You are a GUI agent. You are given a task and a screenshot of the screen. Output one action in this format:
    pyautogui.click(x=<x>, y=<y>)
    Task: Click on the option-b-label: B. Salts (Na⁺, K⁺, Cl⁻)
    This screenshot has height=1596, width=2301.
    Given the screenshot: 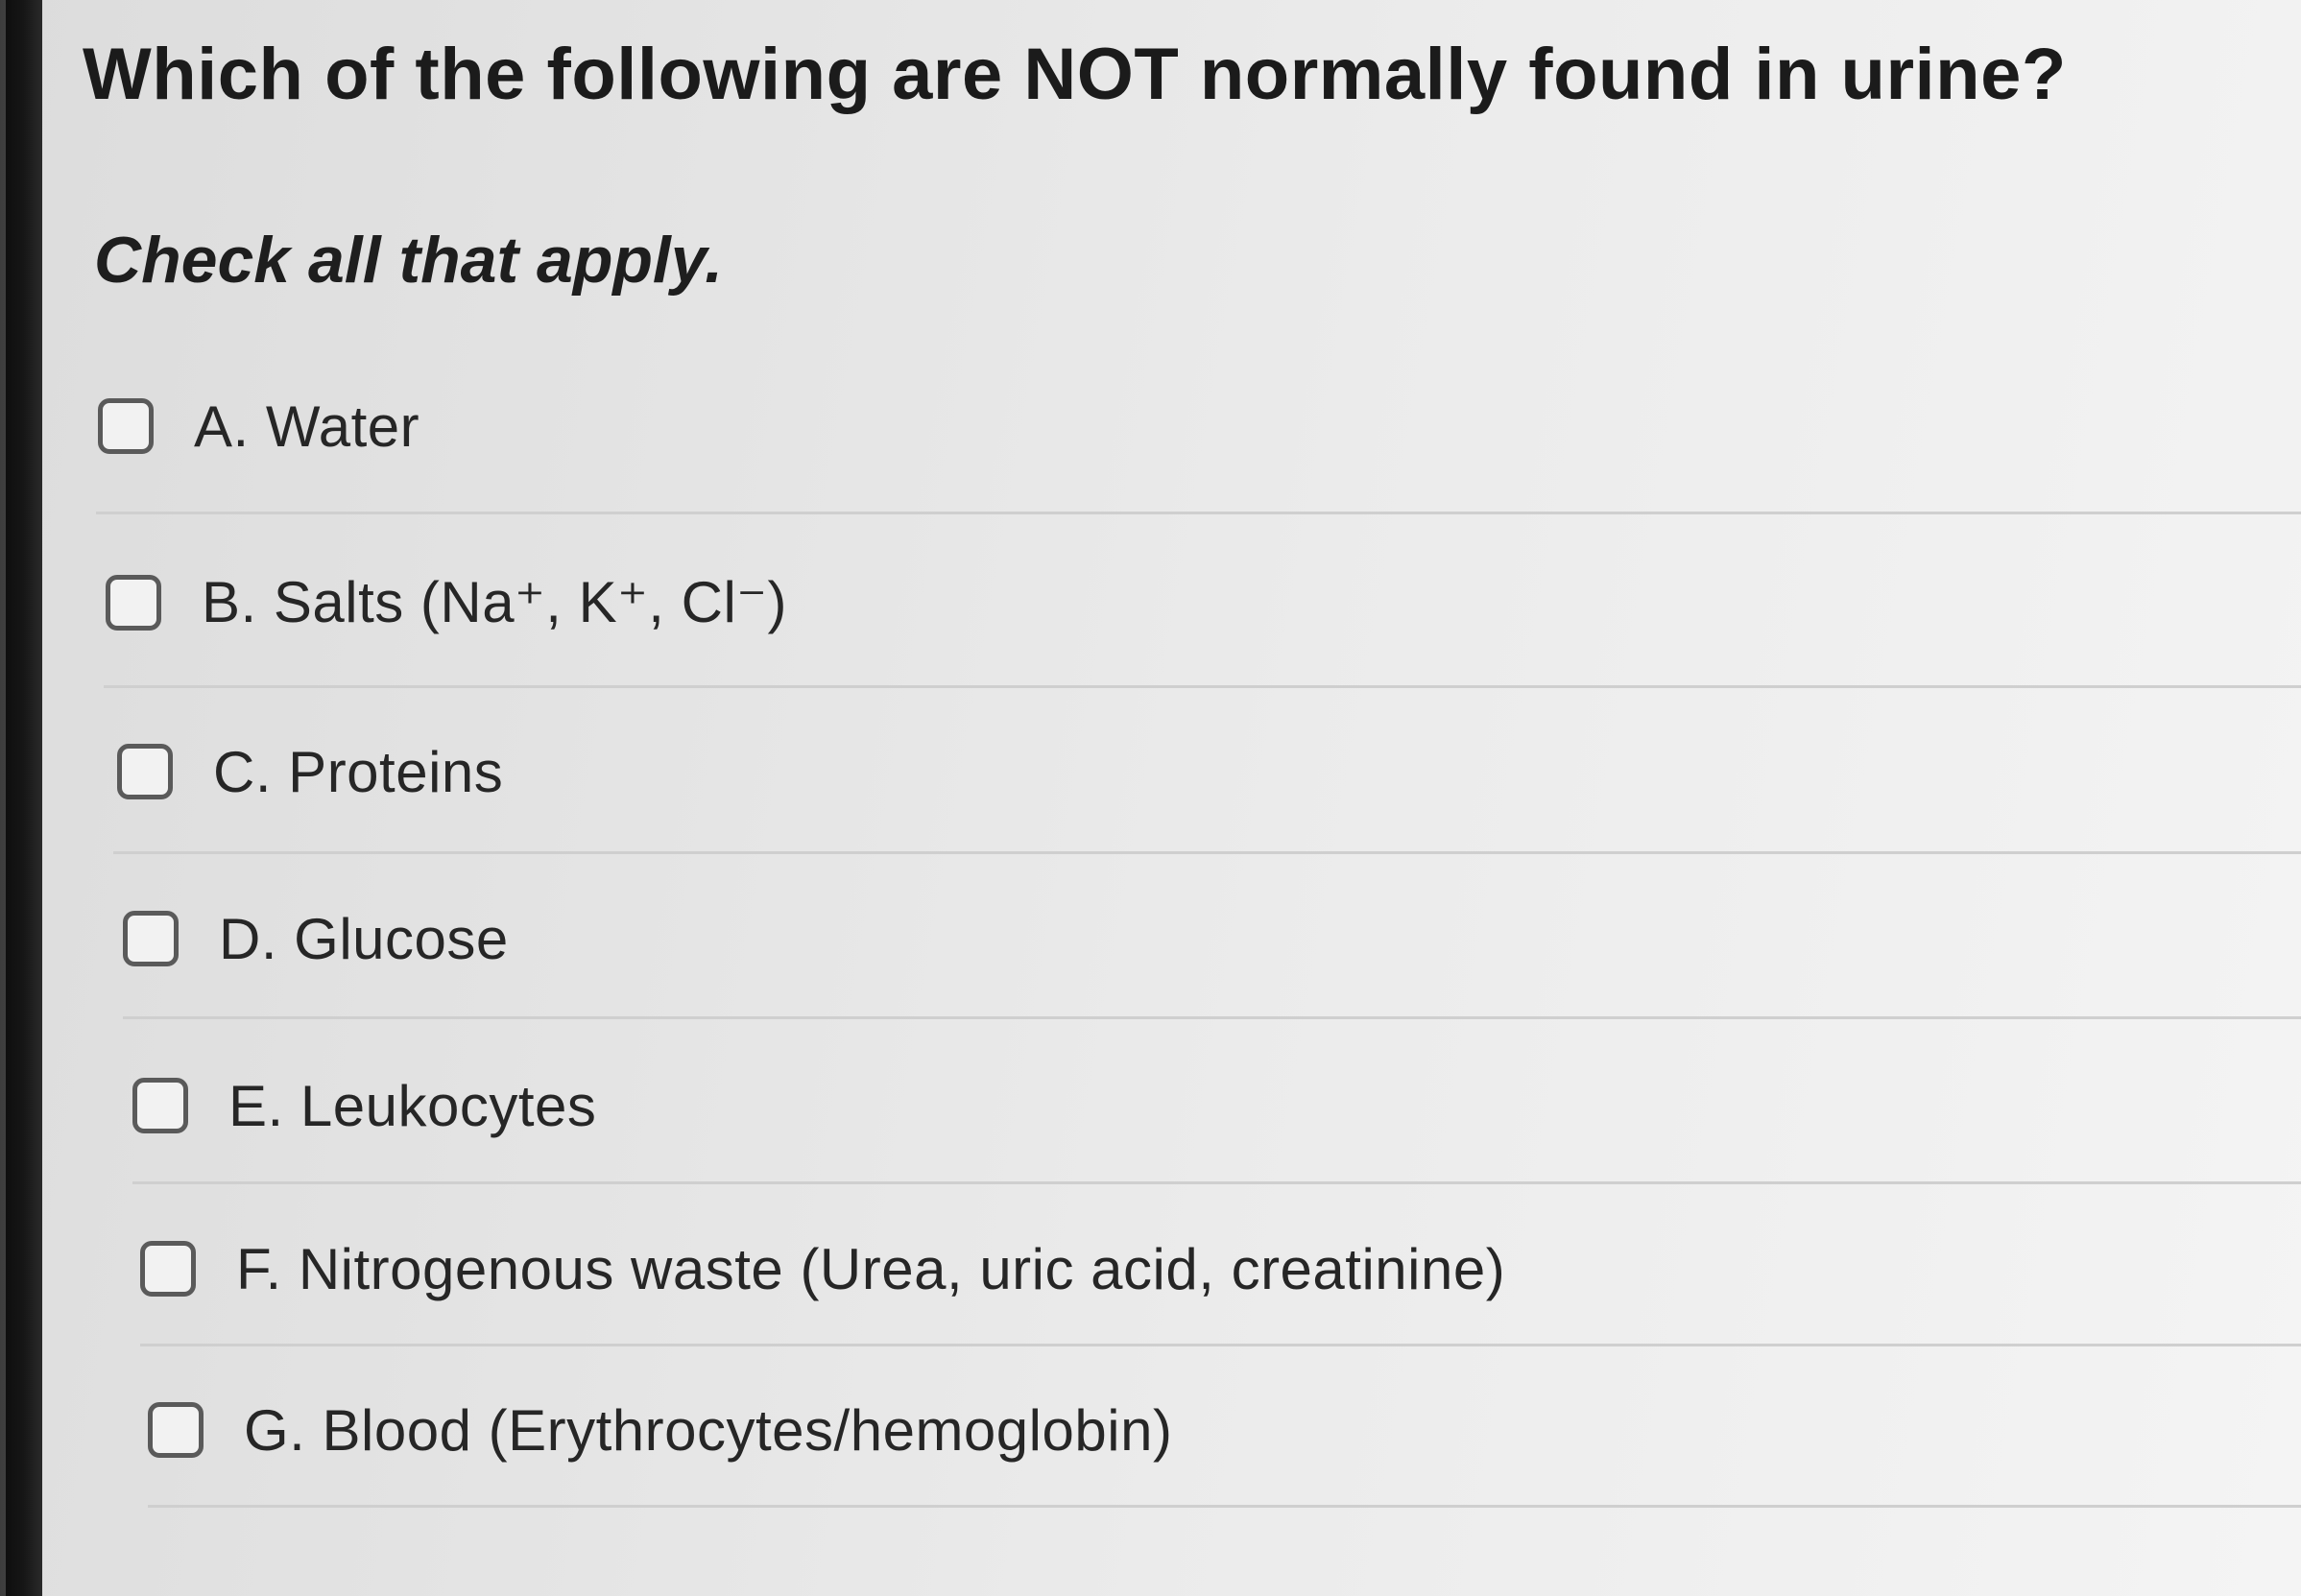 What is the action you would take?
    pyautogui.click(x=494, y=602)
    